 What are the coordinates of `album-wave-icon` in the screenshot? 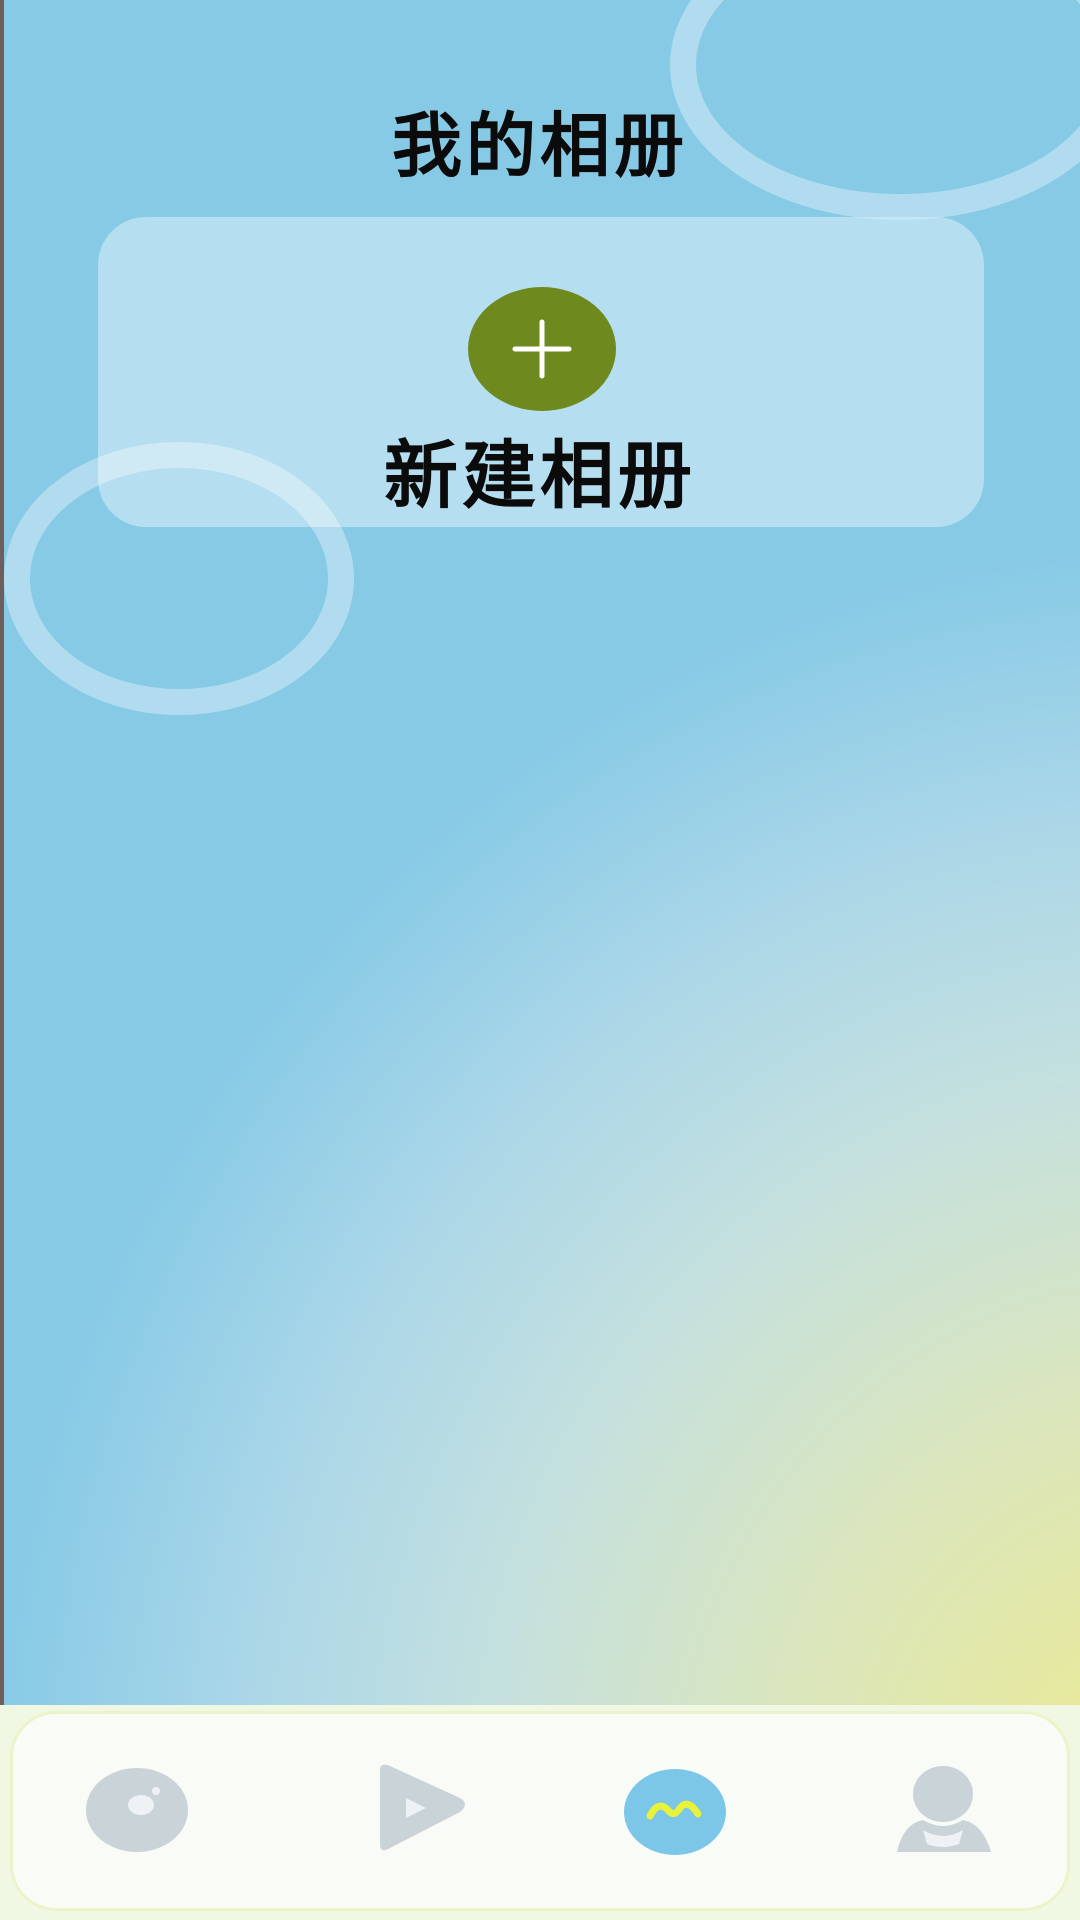 It's located at (675, 1812).